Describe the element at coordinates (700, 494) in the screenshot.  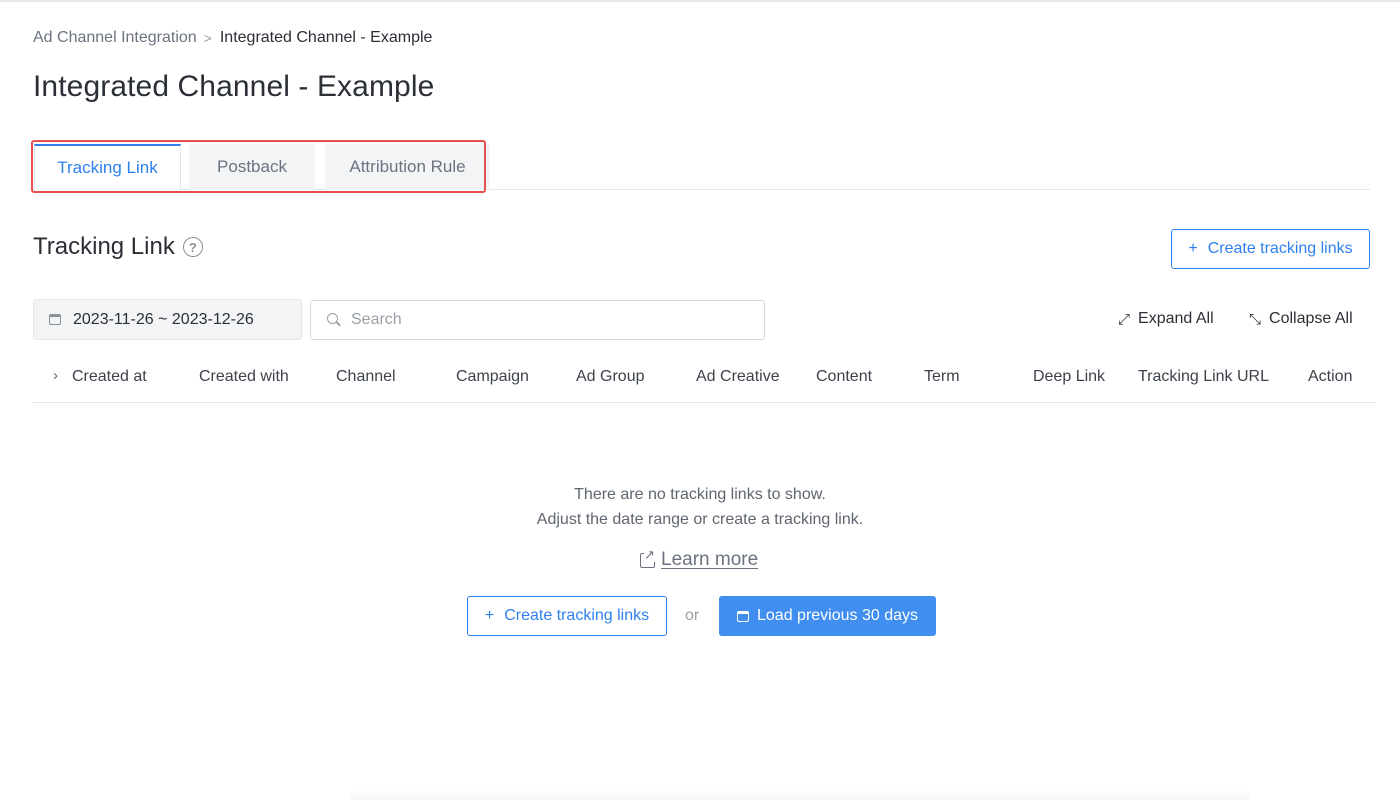
I see `empty-state-message: There are no tracking links to show.` at that location.